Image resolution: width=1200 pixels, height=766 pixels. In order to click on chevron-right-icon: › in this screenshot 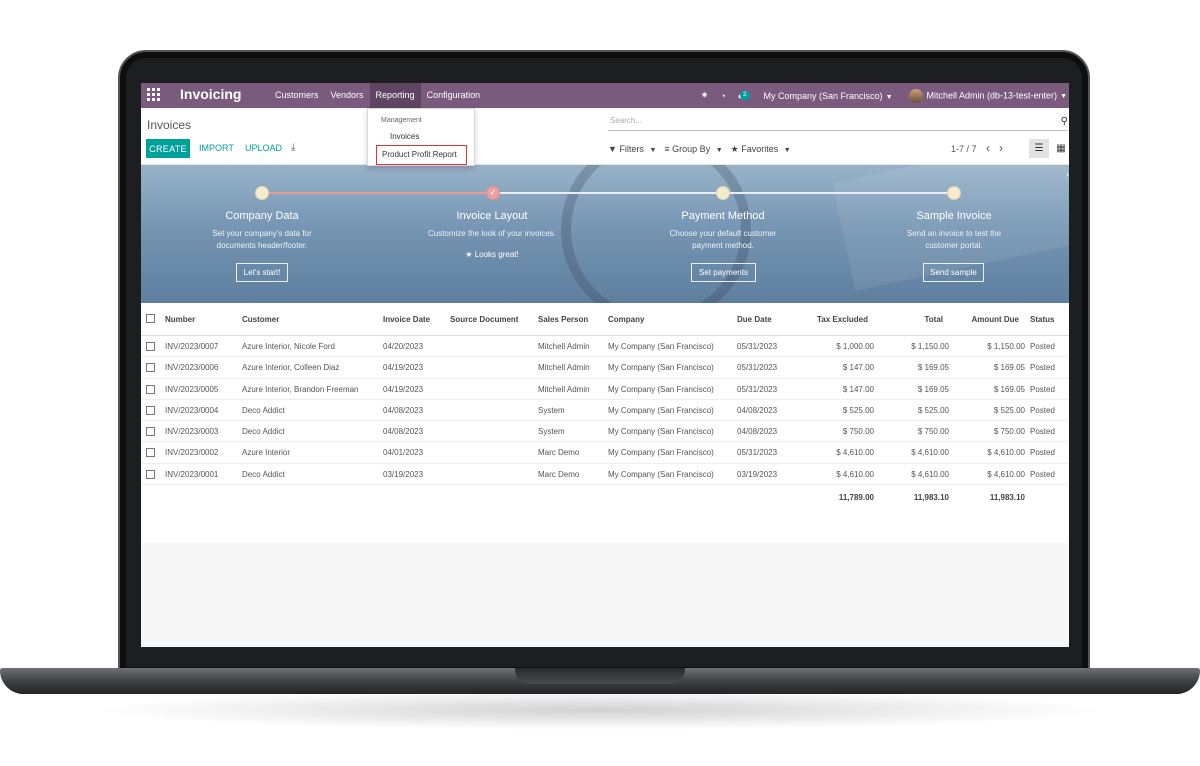, I will do `click(1001, 148)`.